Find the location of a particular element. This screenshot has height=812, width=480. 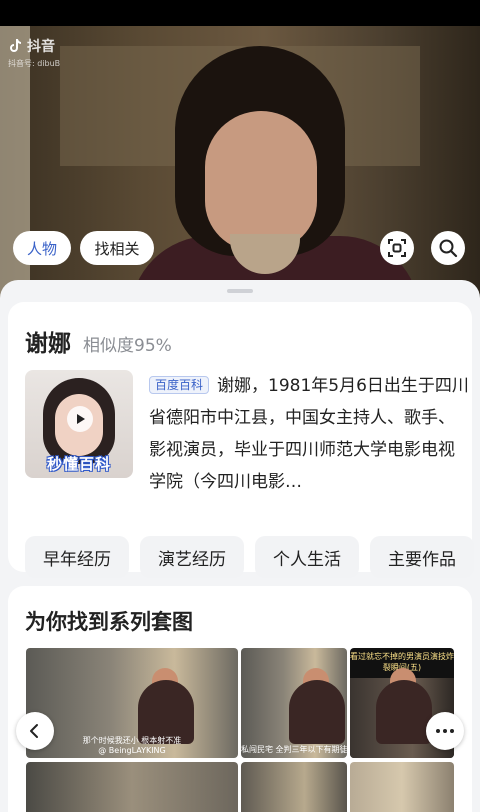

tab-early-life-label: 早年经历 is located at coordinates (77, 559).